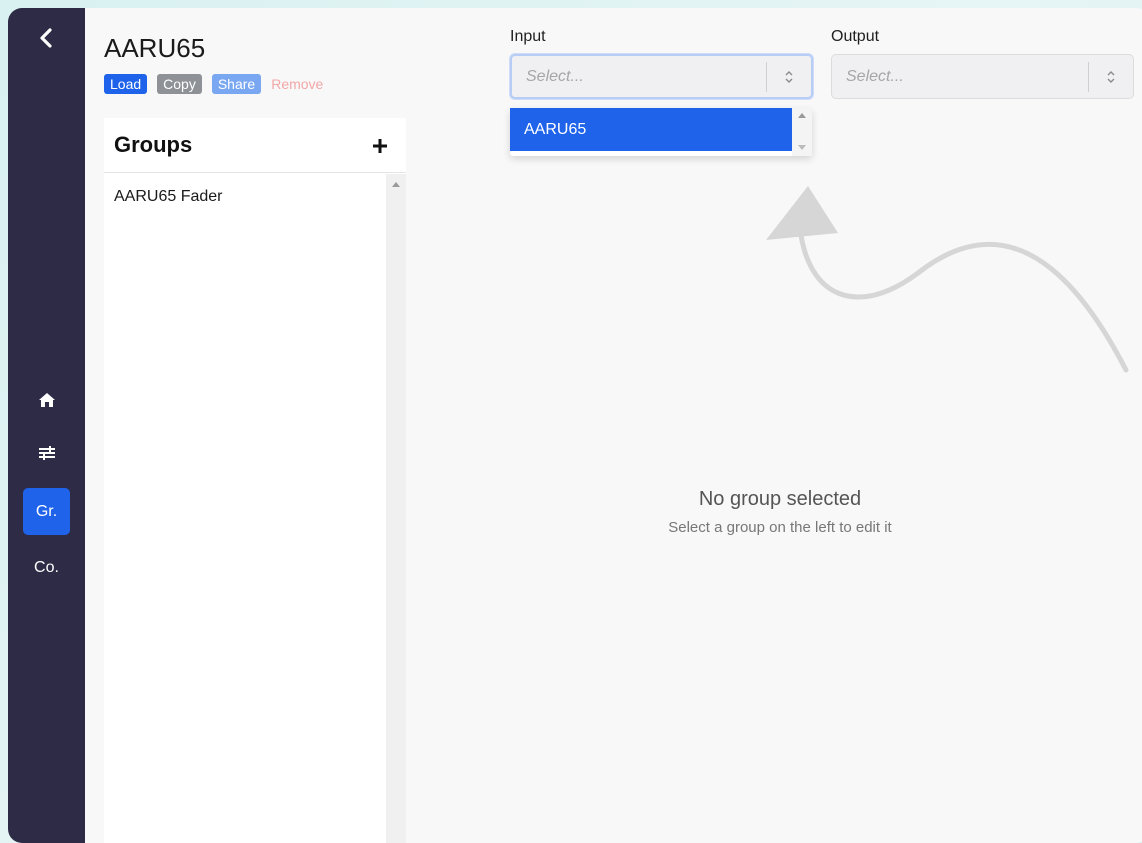 The height and width of the screenshot is (843, 1142). I want to click on nav-home-button, so click(46, 399).